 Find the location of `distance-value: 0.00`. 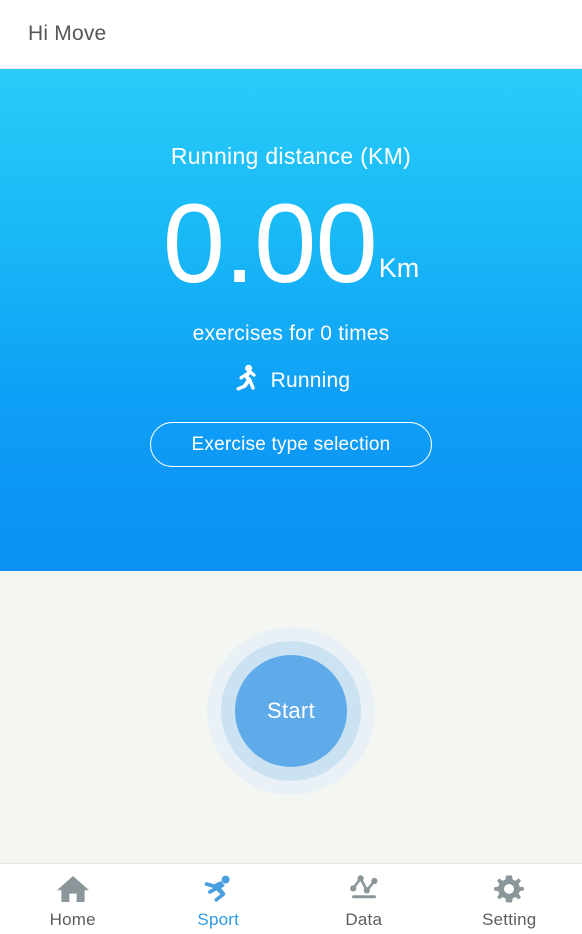

distance-value: 0.00 is located at coordinates (270, 243).